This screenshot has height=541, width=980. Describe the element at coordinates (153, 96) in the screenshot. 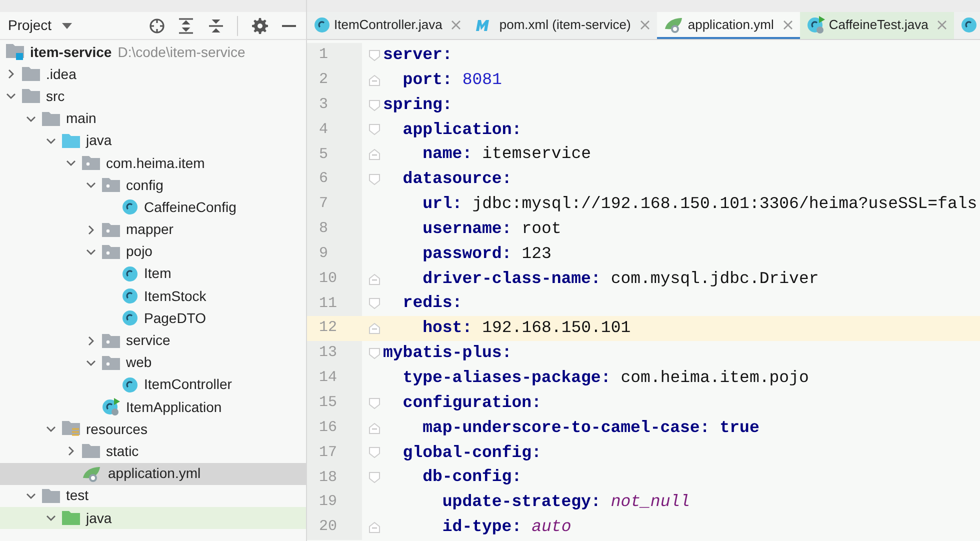

I see `tree-item: src` at that location.